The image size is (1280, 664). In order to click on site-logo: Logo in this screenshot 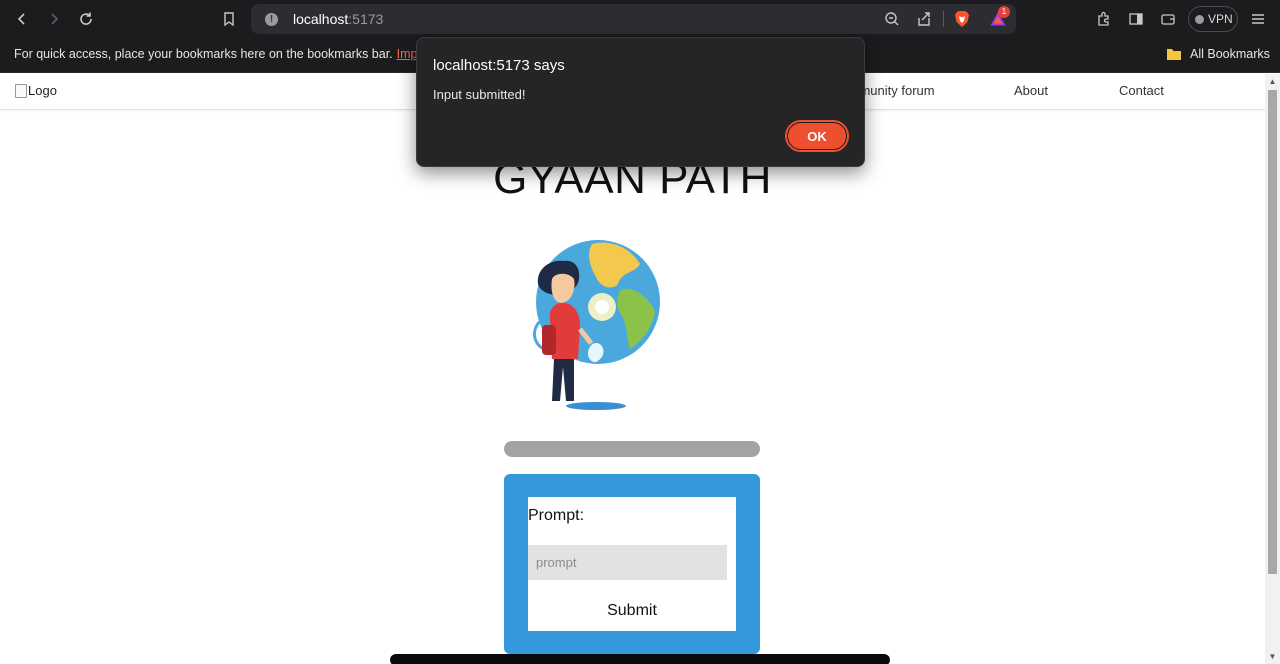, I will do `click(36, 90)`.